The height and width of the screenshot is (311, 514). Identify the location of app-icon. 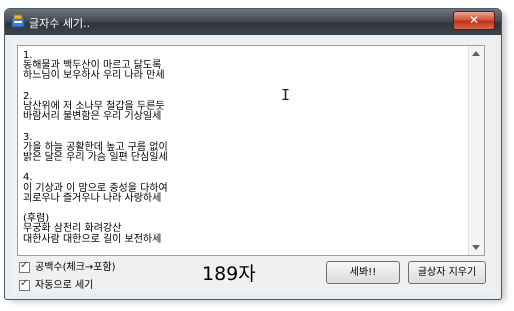
(18, 21).